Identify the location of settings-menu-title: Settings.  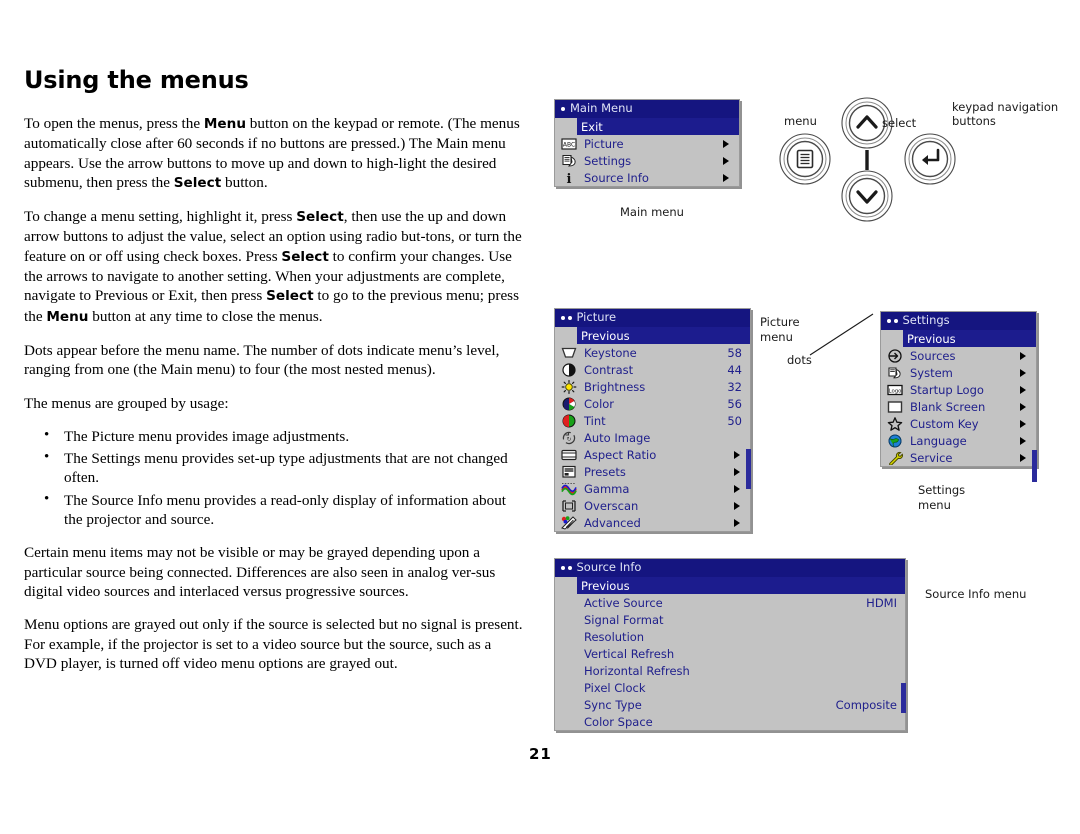
(926, 320).